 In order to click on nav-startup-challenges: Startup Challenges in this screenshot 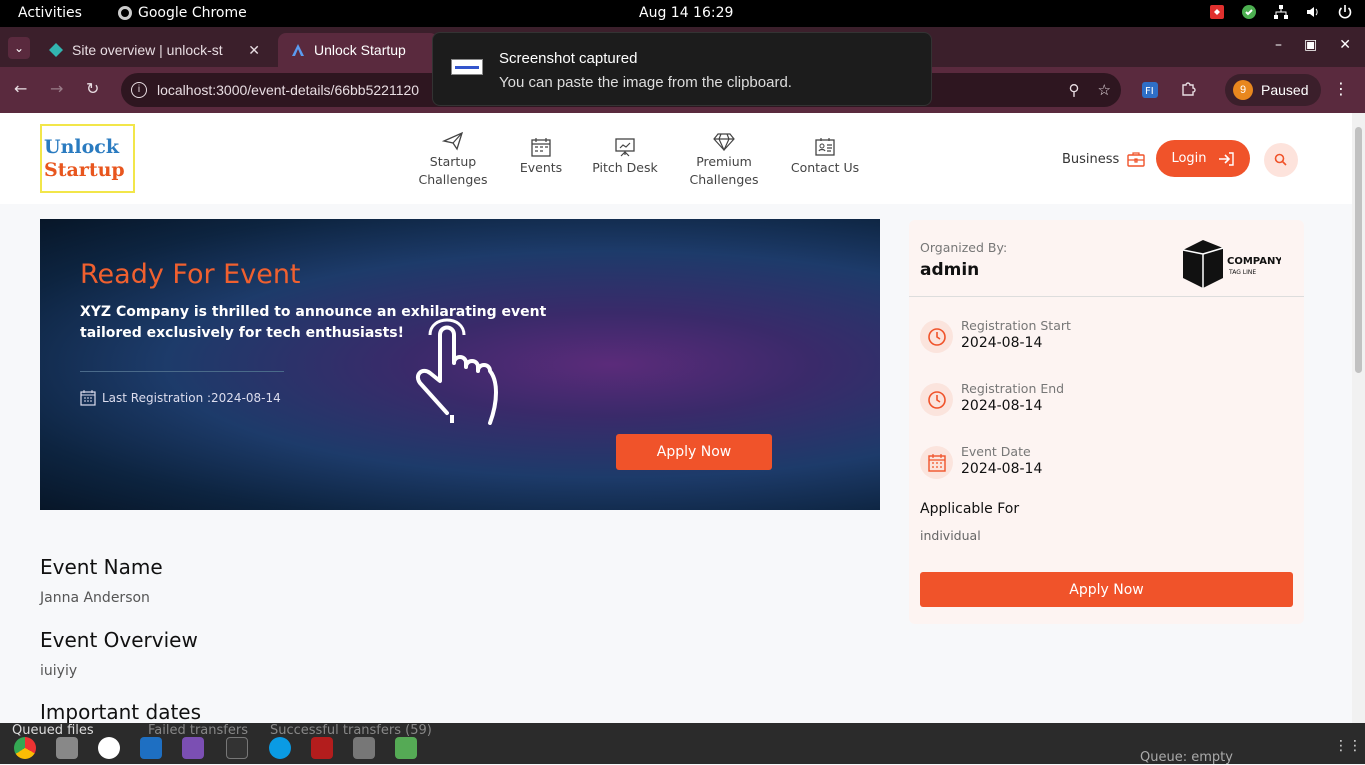, I will do `click(453, 160)`.